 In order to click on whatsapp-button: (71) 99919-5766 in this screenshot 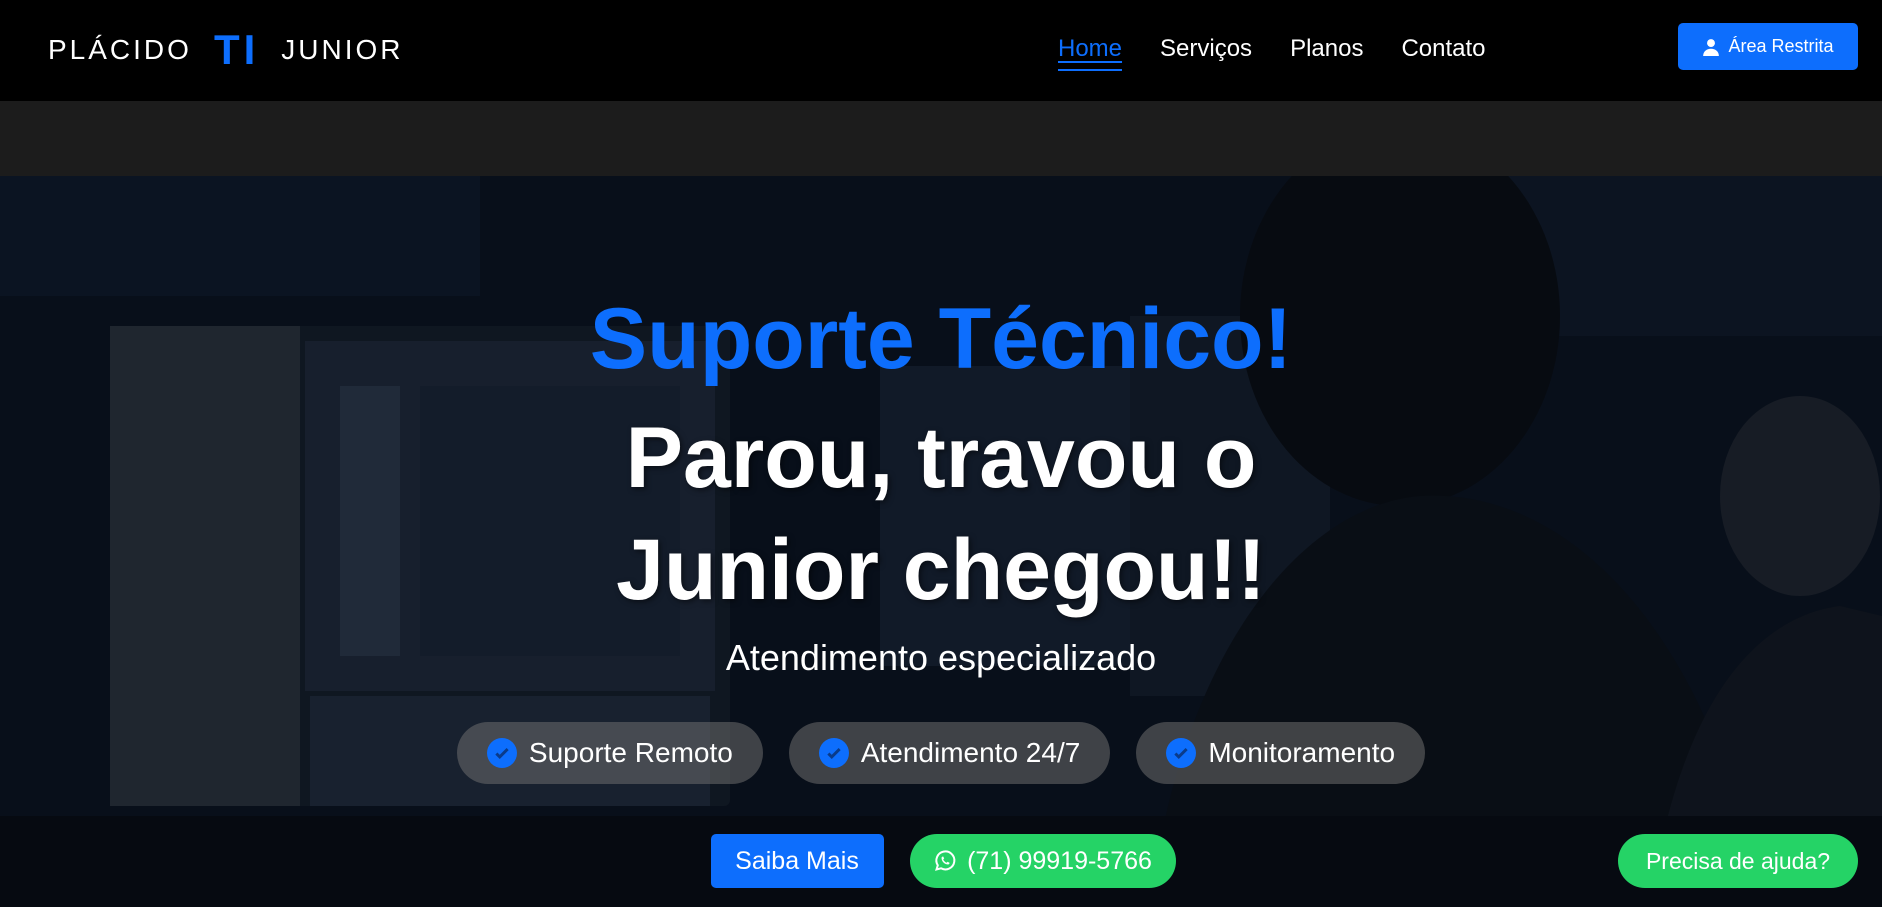, I will do `click(1042, 861)`.